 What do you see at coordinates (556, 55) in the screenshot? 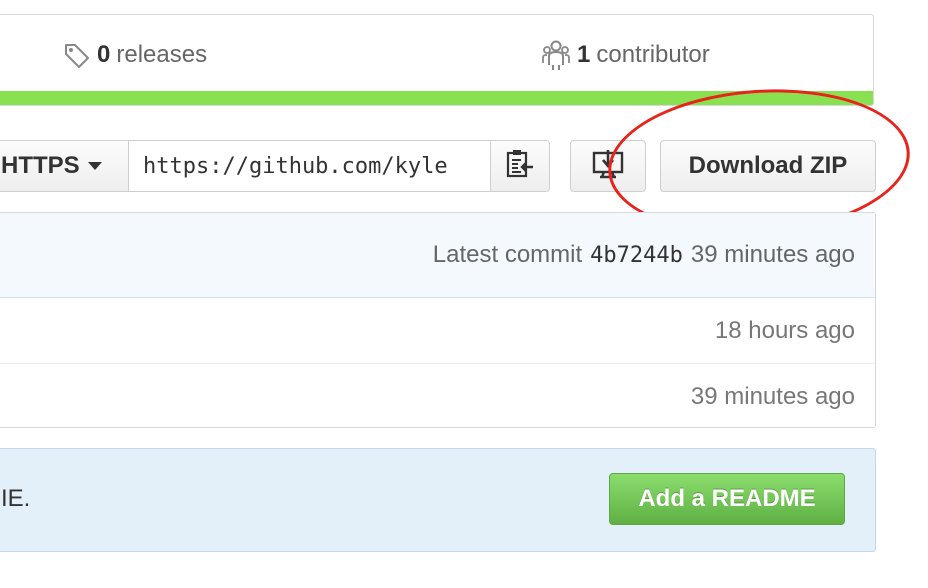
I see `people-icon` at bounding box center [556, 55].